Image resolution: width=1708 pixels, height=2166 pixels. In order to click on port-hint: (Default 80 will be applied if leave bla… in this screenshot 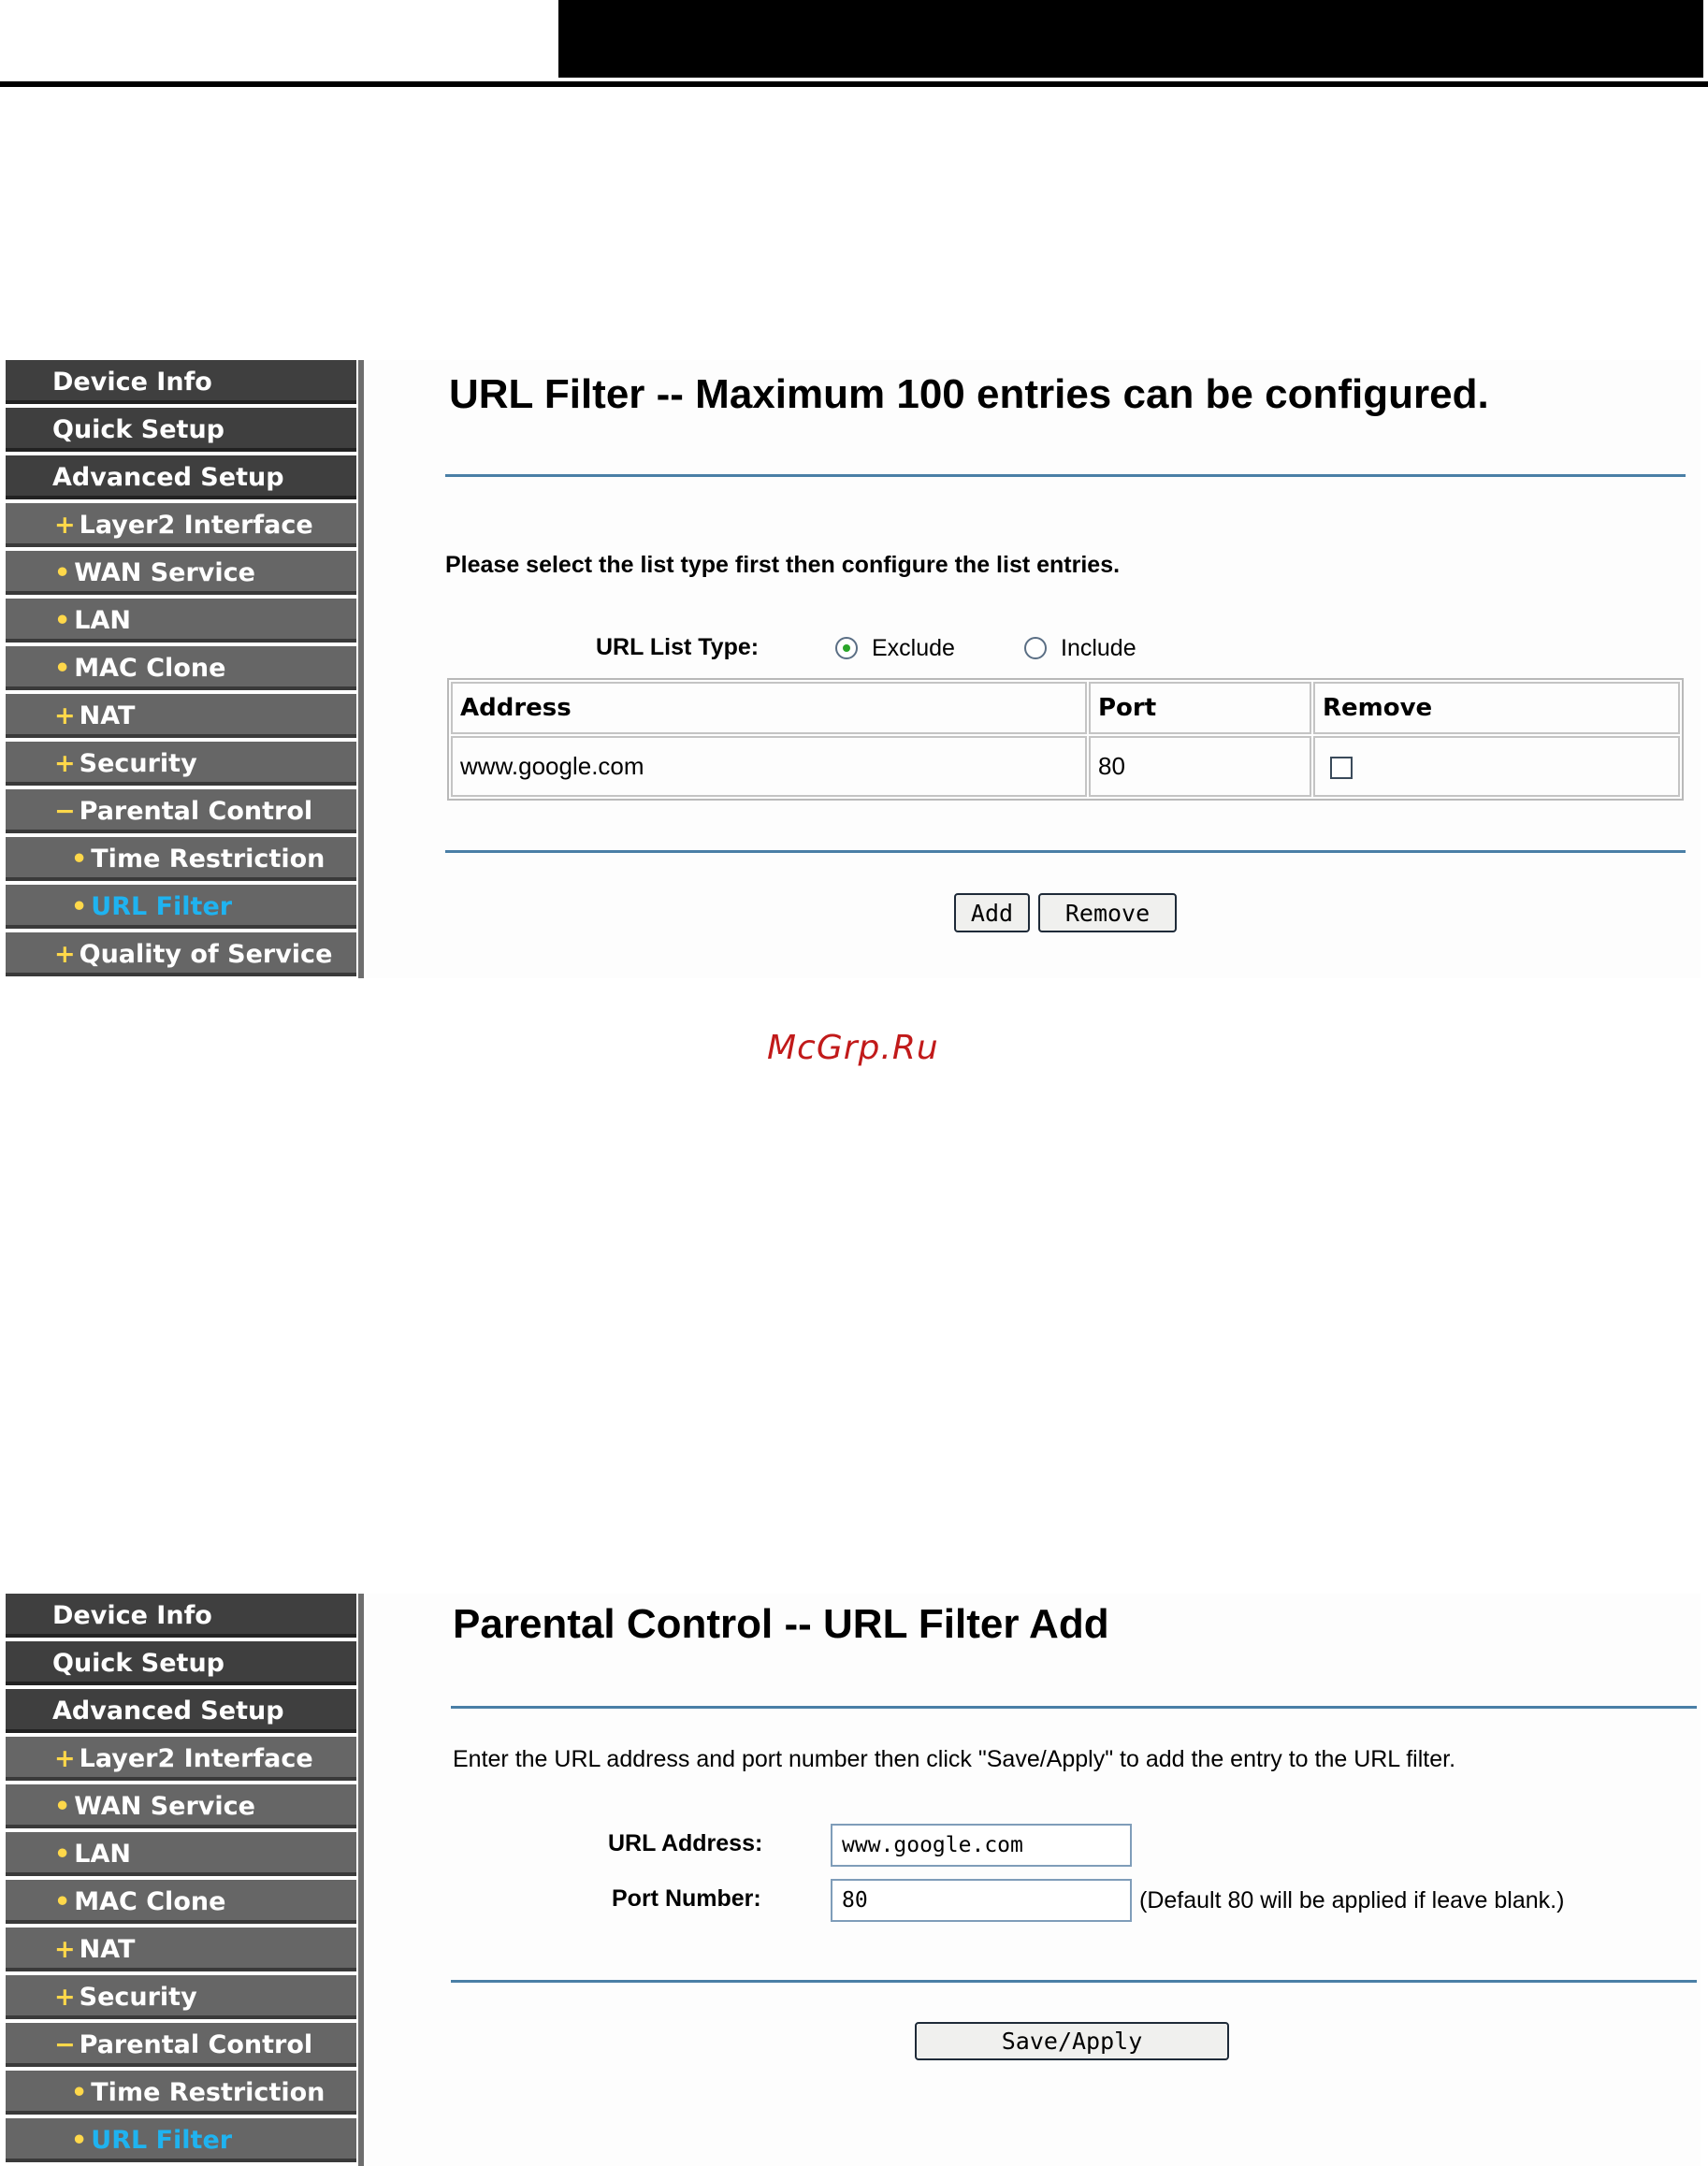, I will do `click(1352, 1900)`.